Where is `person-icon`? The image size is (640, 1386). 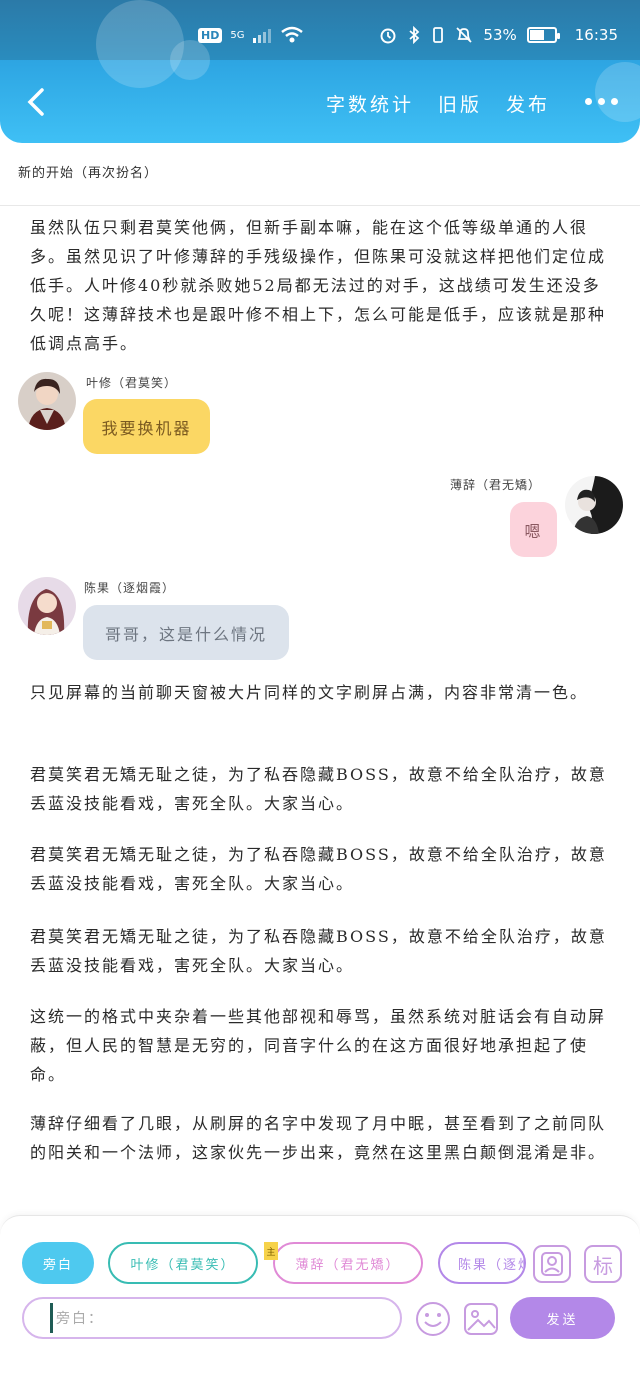
person-icon is located at coordinates (552, 1264).